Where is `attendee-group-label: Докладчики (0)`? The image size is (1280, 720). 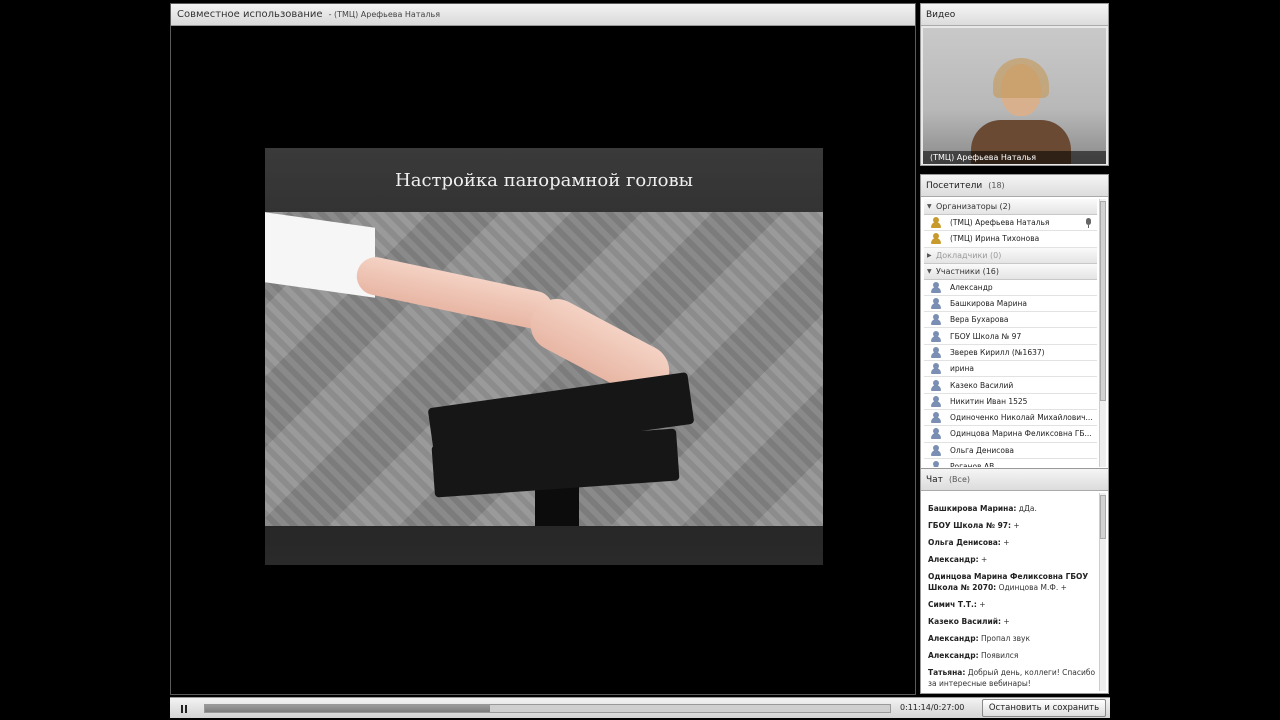 attendee-group-label: Докладчики (0) is located at coordinates (969, 255).